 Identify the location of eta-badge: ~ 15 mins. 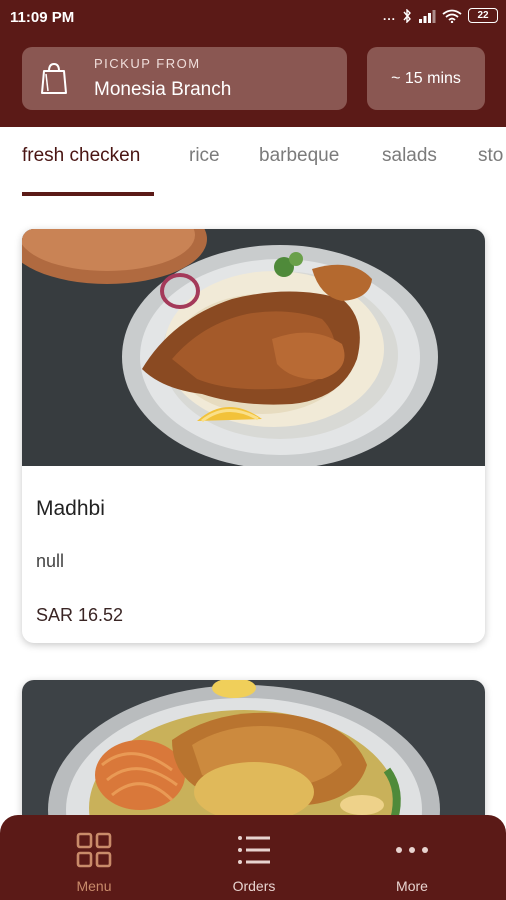
(426, 78).